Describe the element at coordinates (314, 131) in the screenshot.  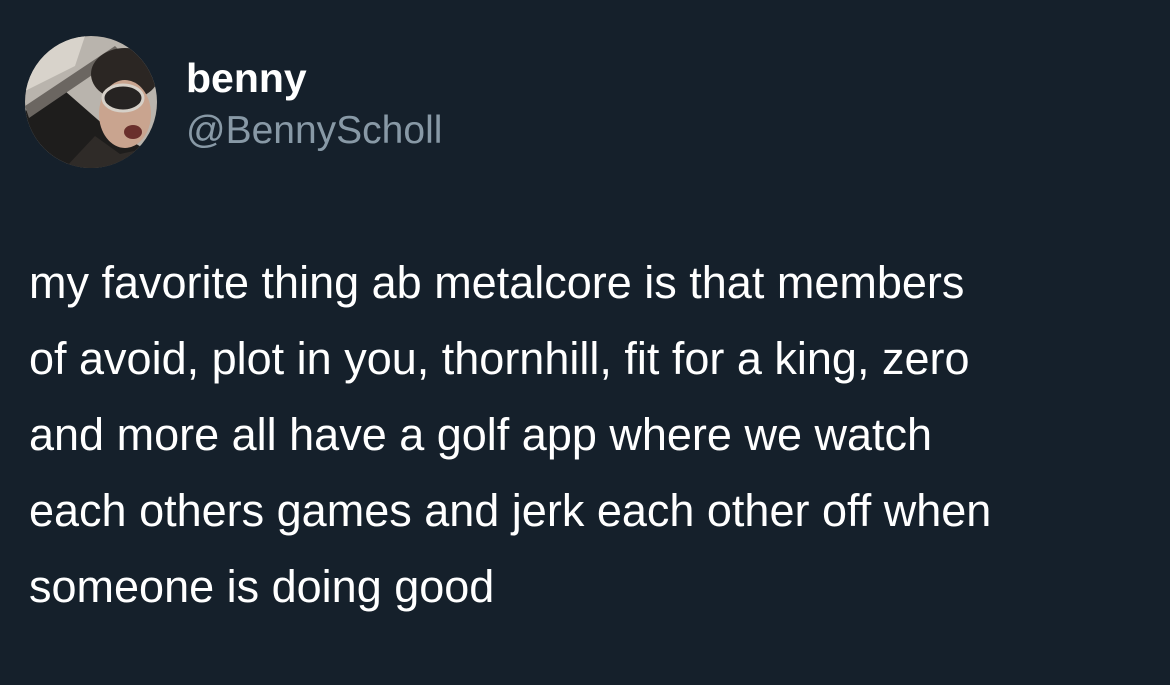
I see `user-handle: @BennyScholl` at that location.